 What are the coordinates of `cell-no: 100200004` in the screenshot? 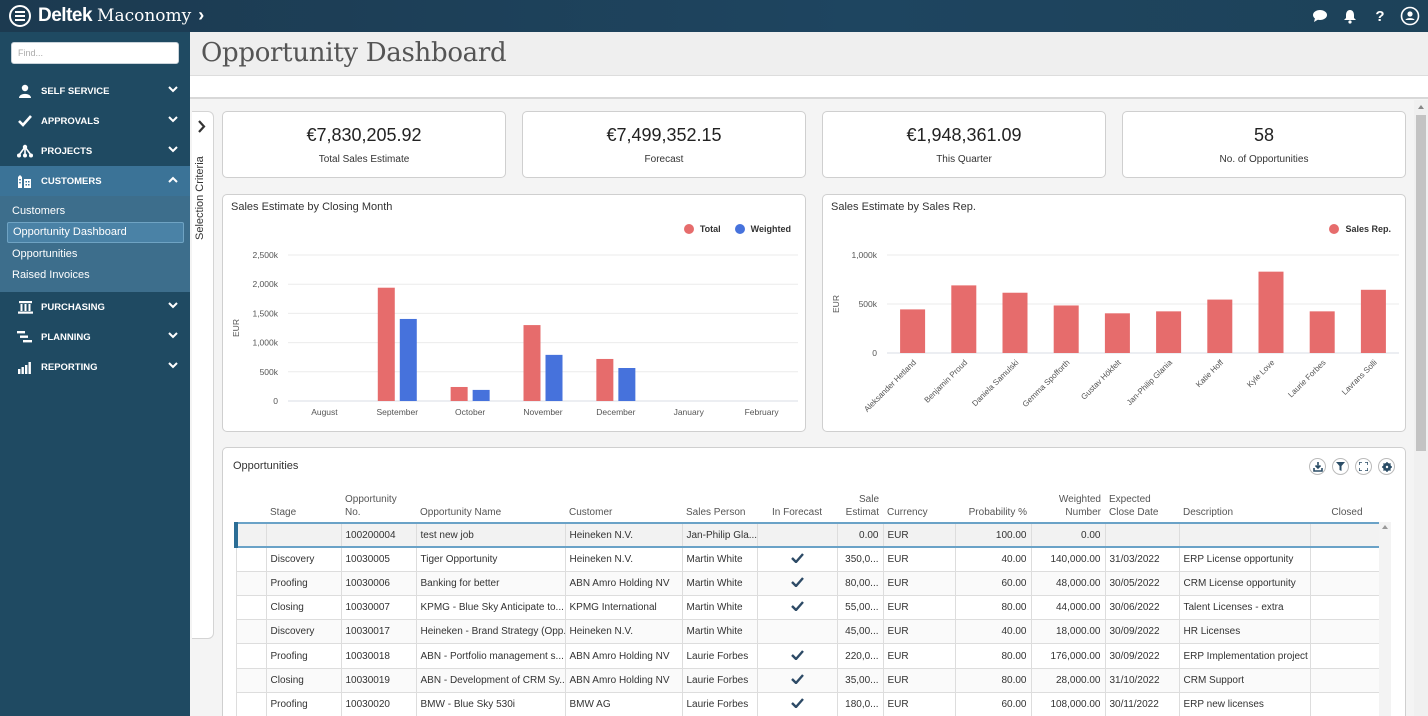 It's located at (378, 535).